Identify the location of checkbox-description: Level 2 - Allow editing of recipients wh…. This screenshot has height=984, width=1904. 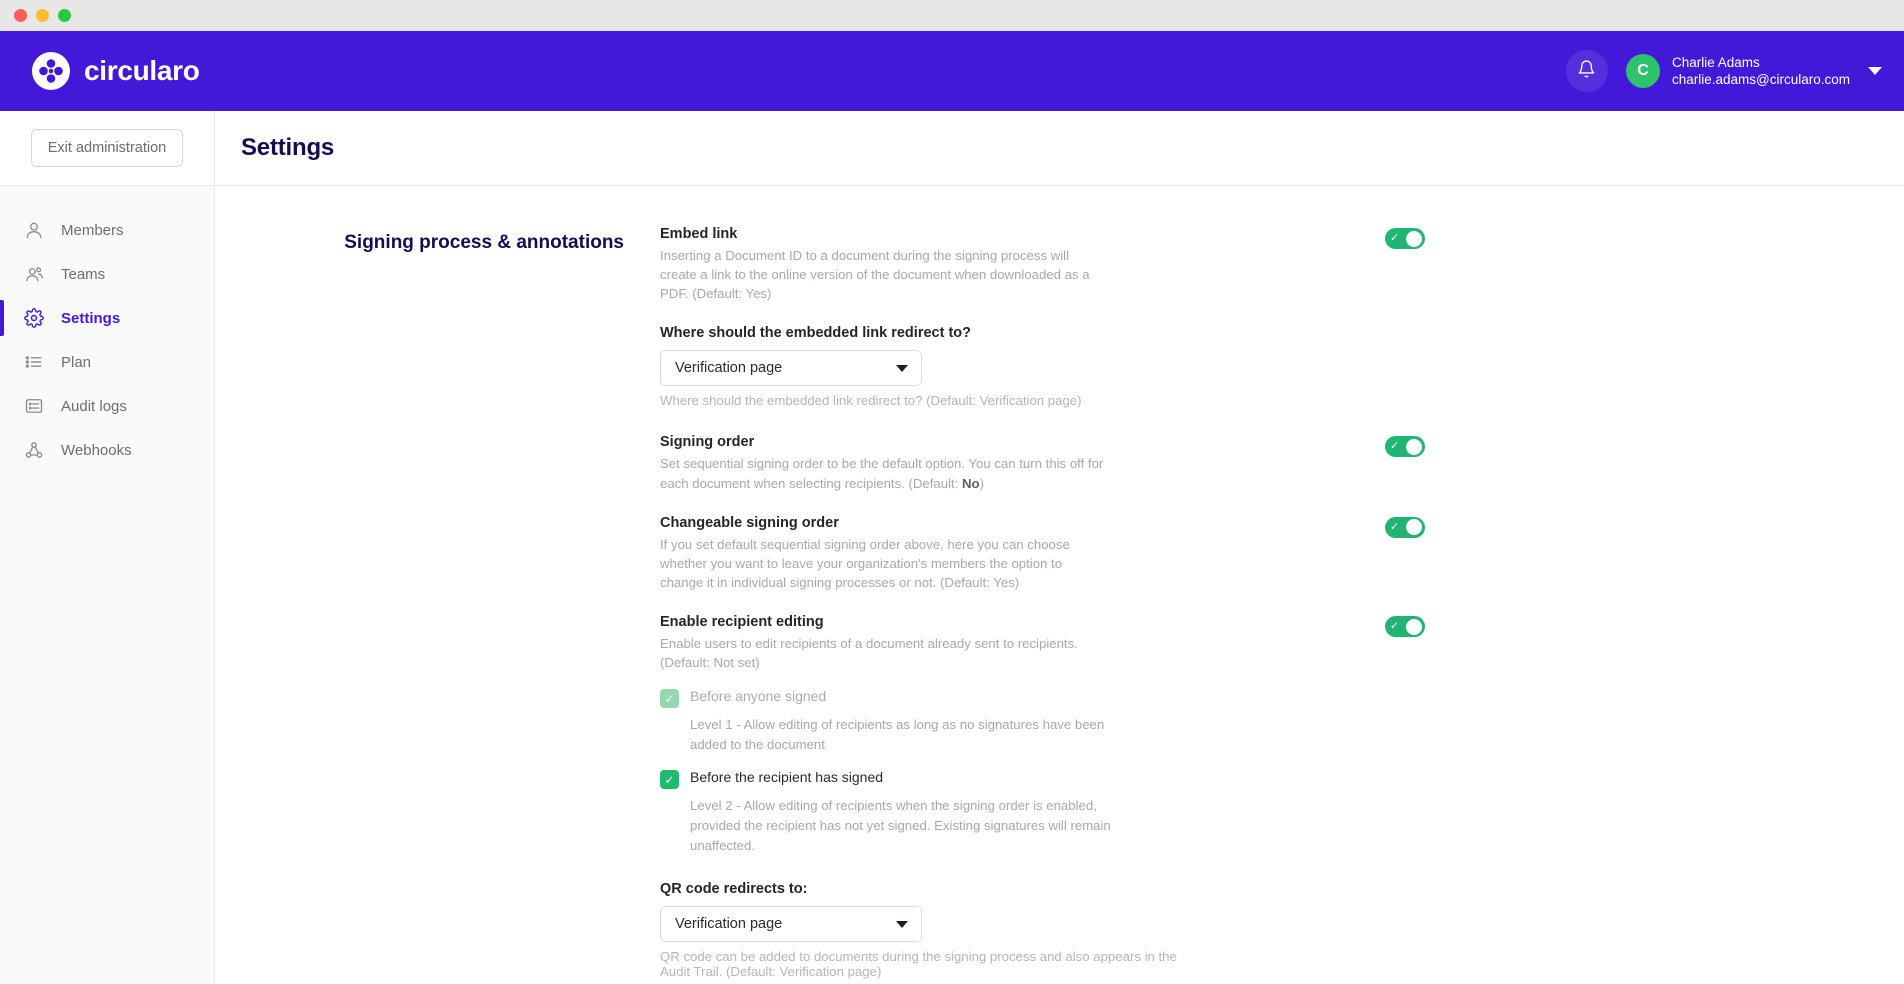
(900, 825).